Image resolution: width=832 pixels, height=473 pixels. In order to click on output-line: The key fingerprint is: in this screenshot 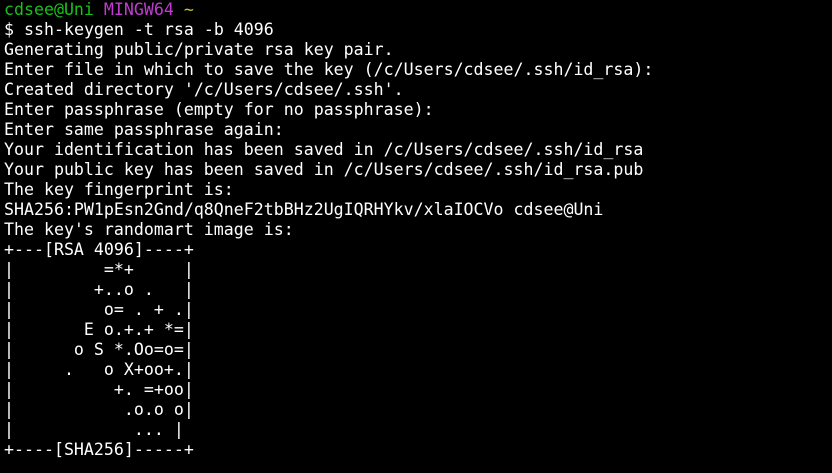, I will do `click(119, 189)`.